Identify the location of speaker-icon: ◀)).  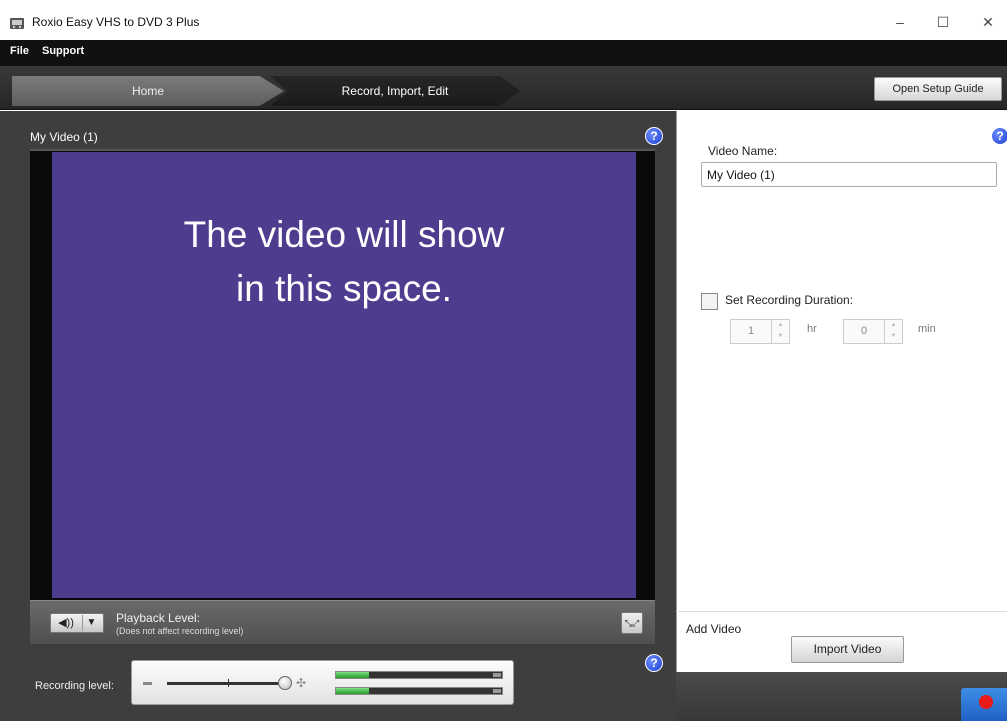
(66, 623).